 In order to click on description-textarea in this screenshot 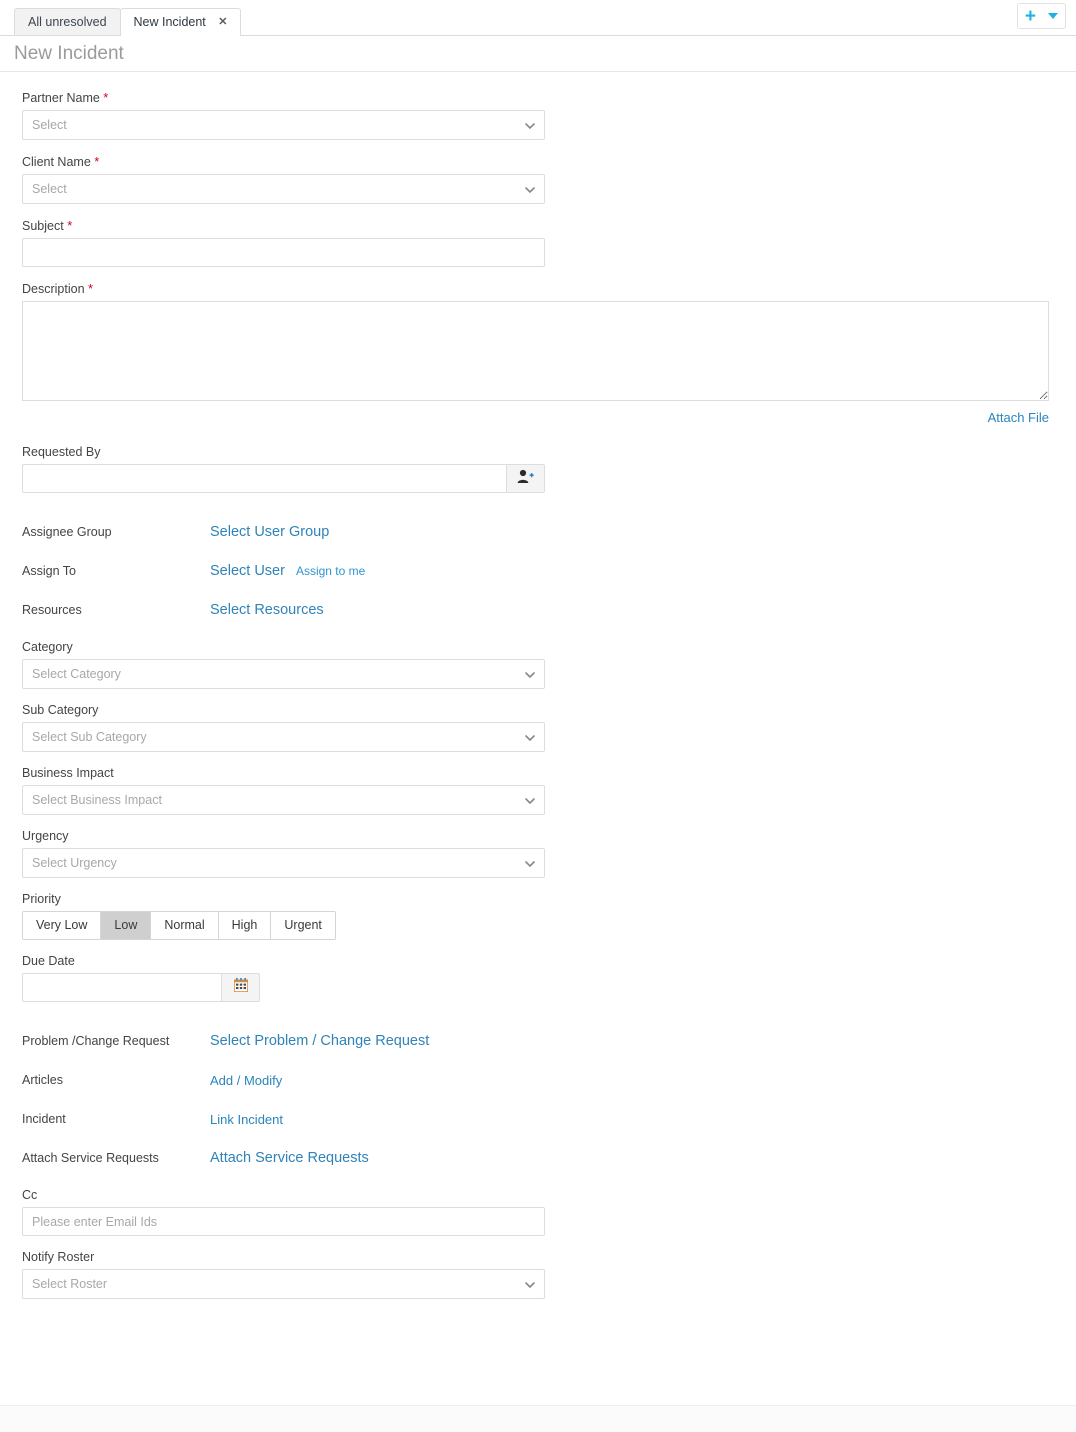, I will do `click(535, 351)`.